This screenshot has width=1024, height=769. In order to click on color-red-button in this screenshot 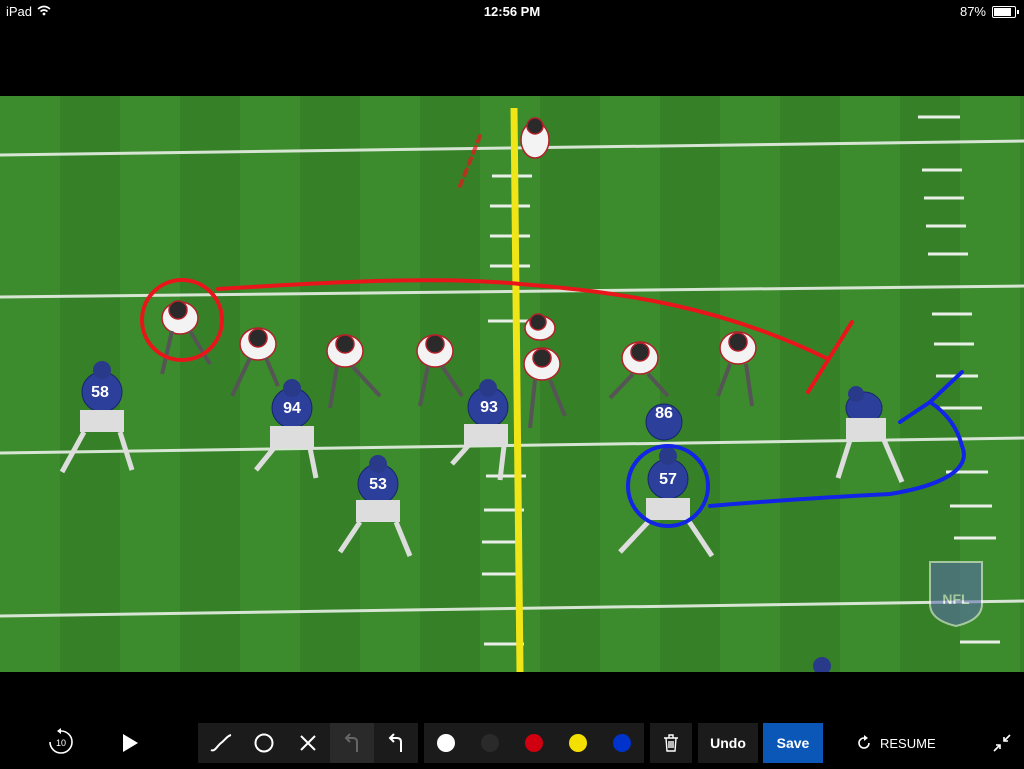, I will do `click(534, 743)`.